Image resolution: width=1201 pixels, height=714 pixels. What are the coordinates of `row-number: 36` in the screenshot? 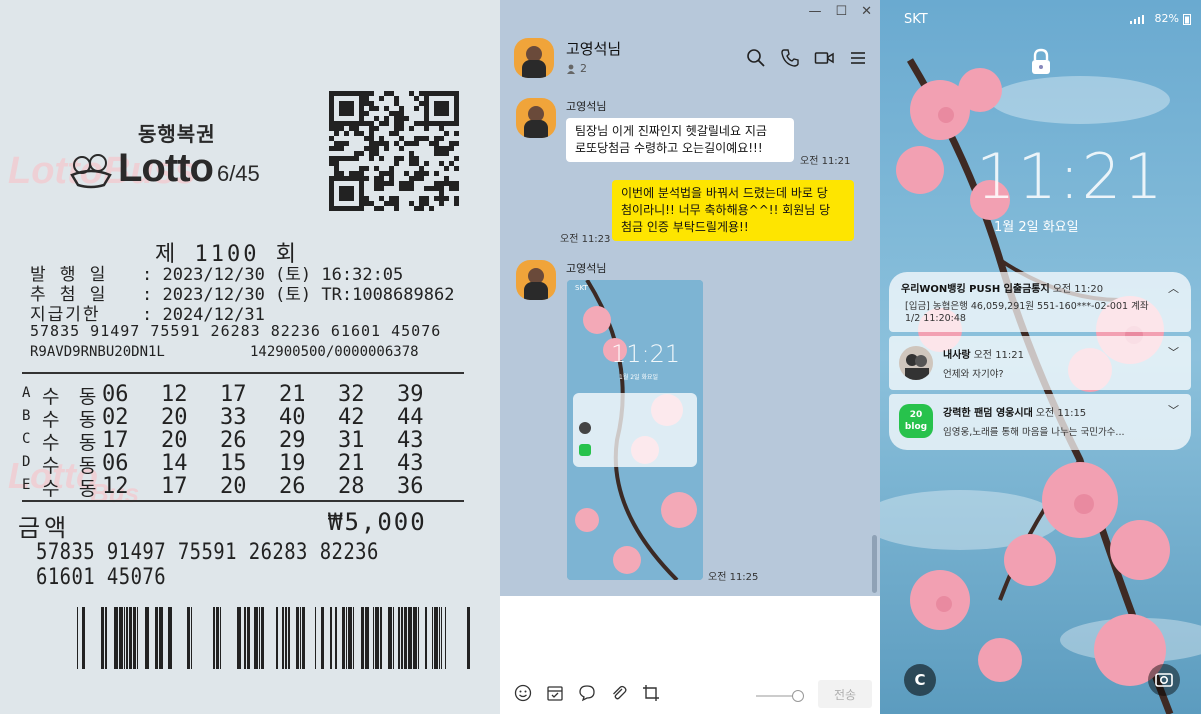 It's located at (410, 486).